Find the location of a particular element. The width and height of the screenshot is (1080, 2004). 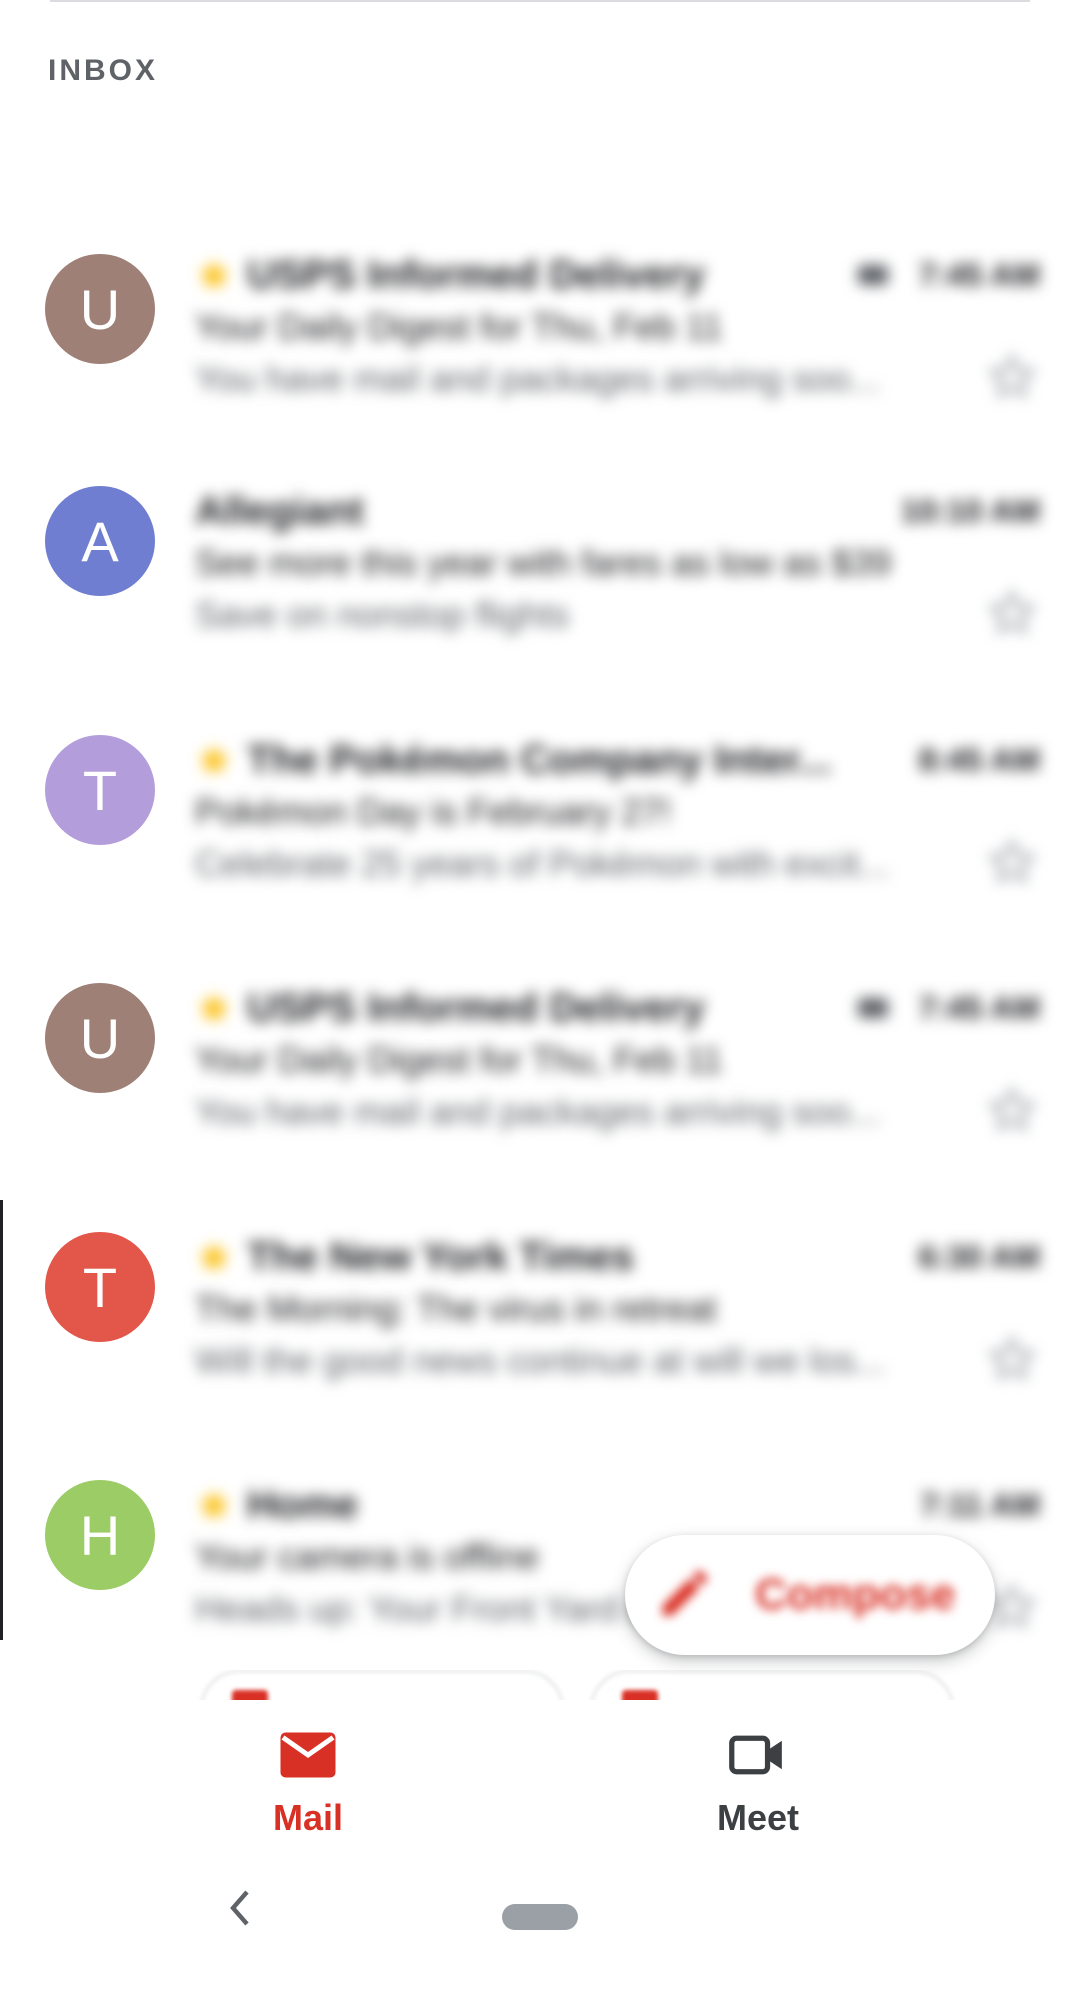

scroll-edge-indicator is located at coordinates (1, 1420).